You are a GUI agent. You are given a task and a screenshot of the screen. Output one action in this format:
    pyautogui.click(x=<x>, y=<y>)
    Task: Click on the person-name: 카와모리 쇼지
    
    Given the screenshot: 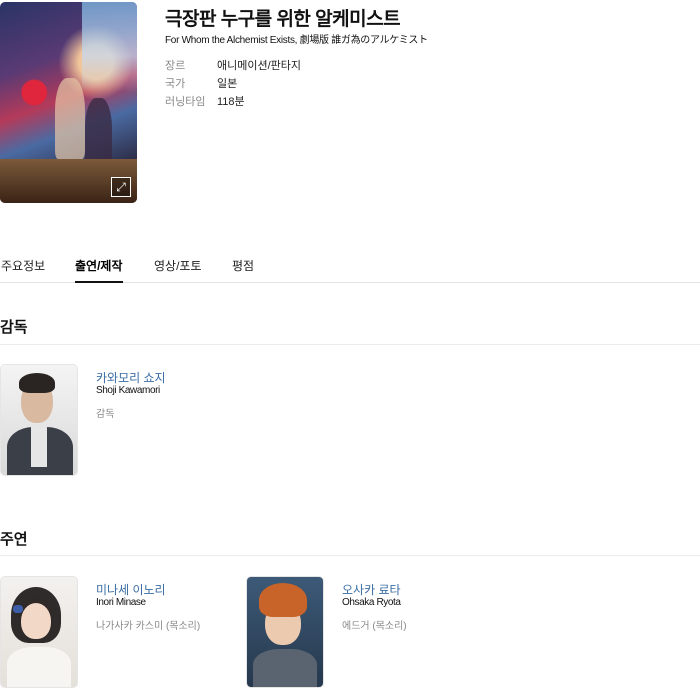 What is the action you would take?
    pyautogui.click(x=131, y=377)
    